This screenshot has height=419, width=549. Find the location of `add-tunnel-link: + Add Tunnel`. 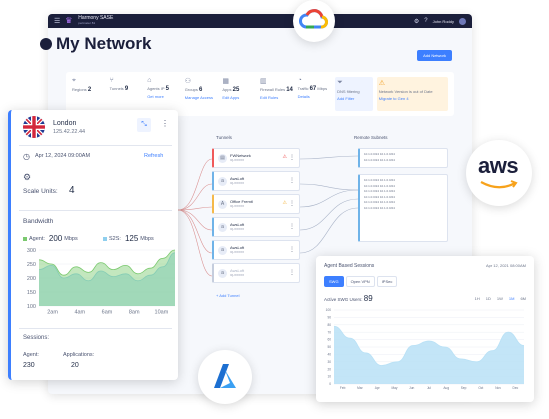

add-tunnel-link: + Add Tunnel is located at coordinates (227, 295).